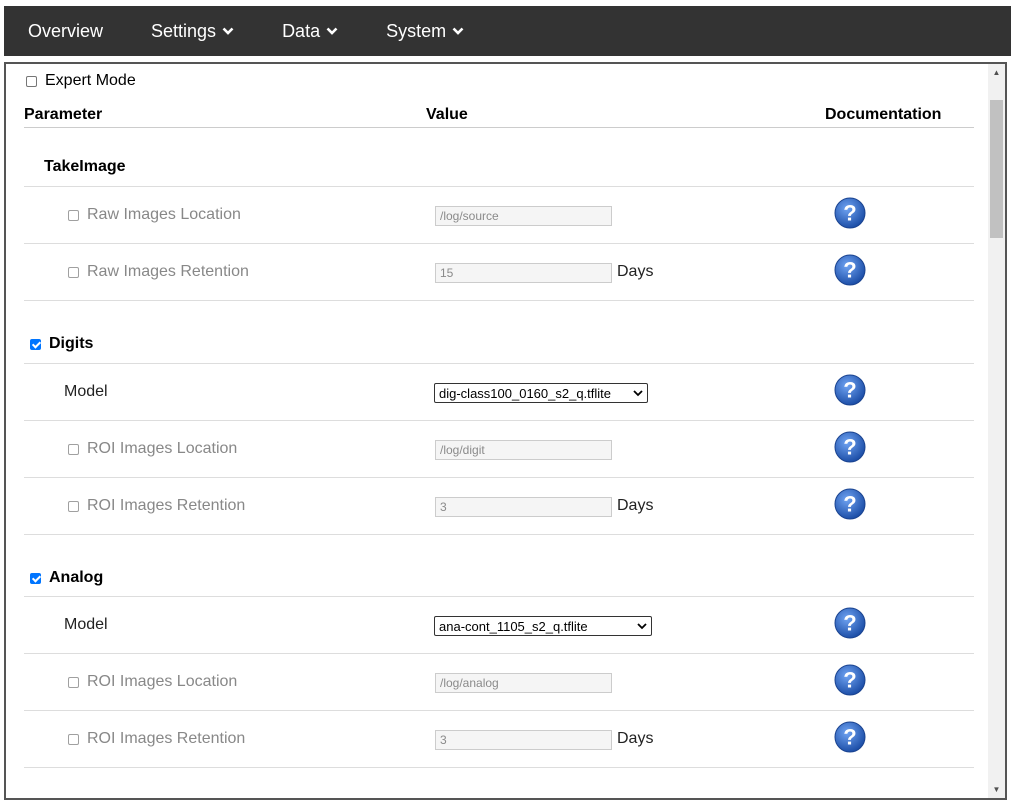 The image size is (1018, 806). I want to click on table-row: Raw Images Retention 15 Days ?, so click(499, 272).